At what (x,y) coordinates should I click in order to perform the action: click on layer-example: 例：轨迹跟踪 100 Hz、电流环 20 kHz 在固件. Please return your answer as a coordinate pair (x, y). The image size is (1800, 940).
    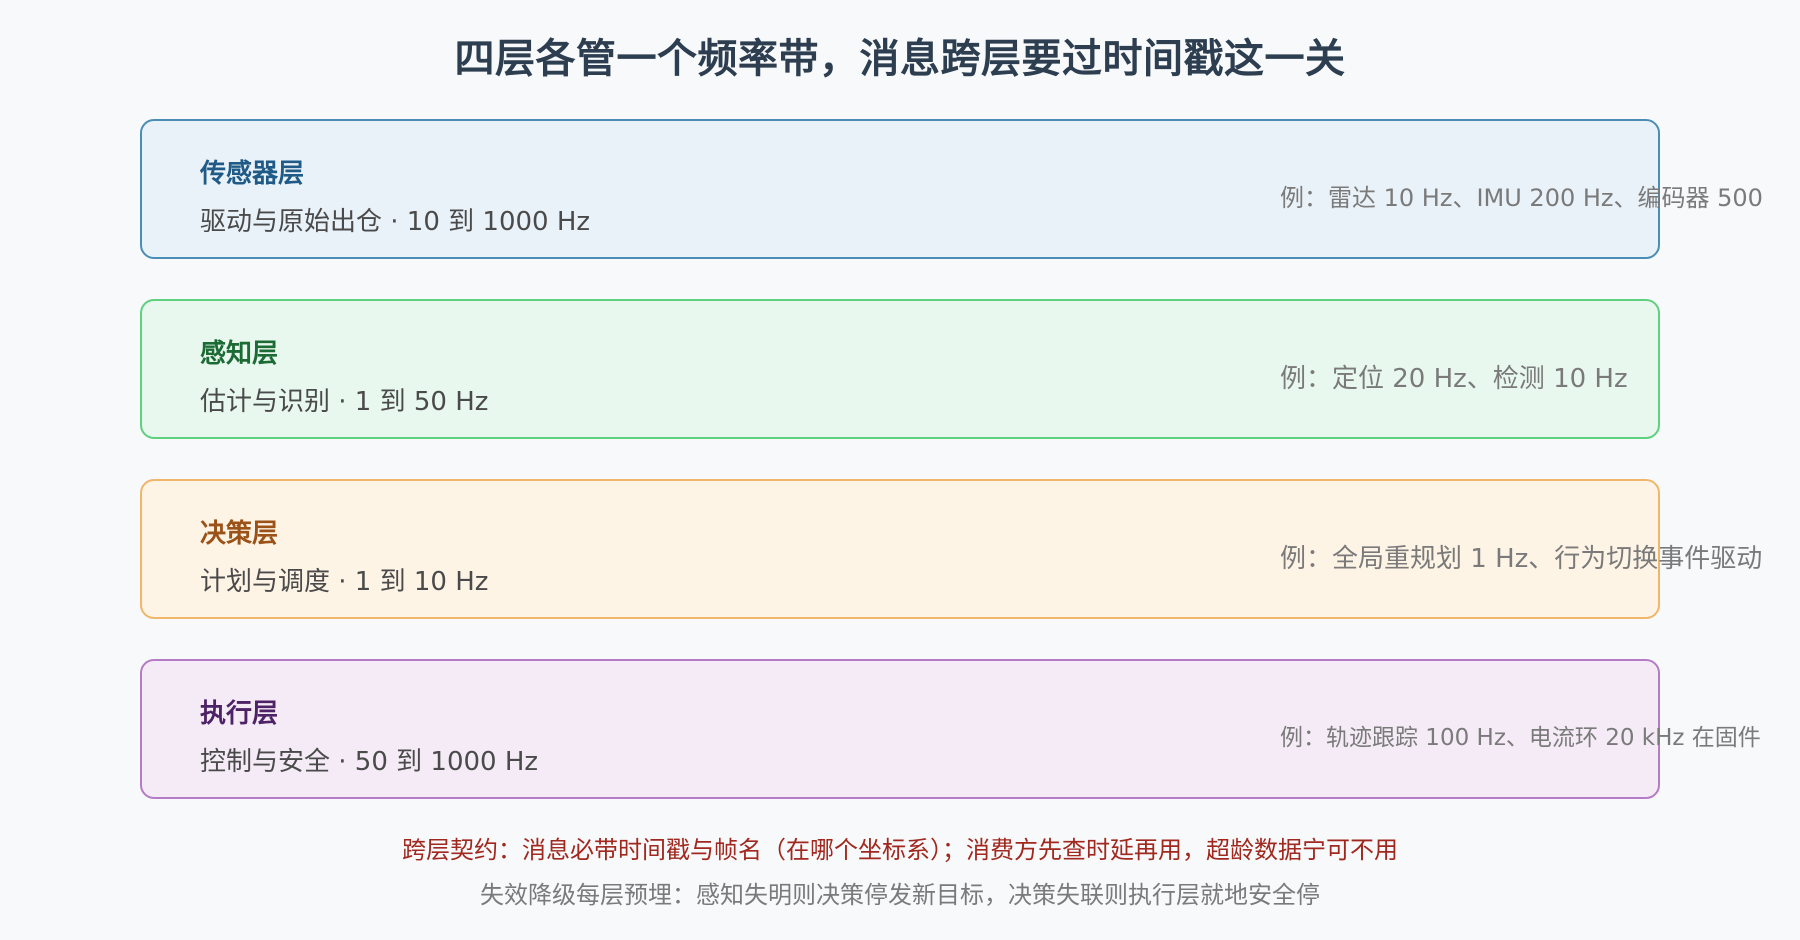
    Looking at the image, I should click on (1520, 738).